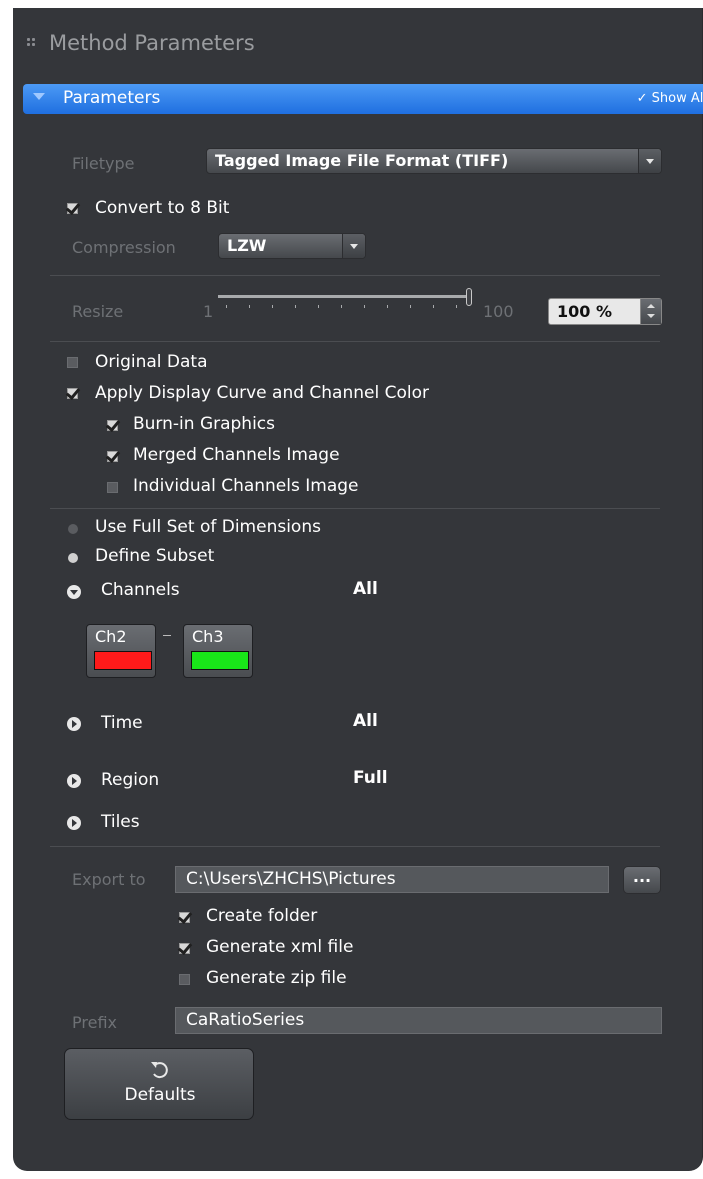 This screenshot has height=1179, width=703. What do you see at coordinates (276, 978) in the screenshot?
I see `generate-zip-label: Generate zip file` at bounding box center [276, 978].